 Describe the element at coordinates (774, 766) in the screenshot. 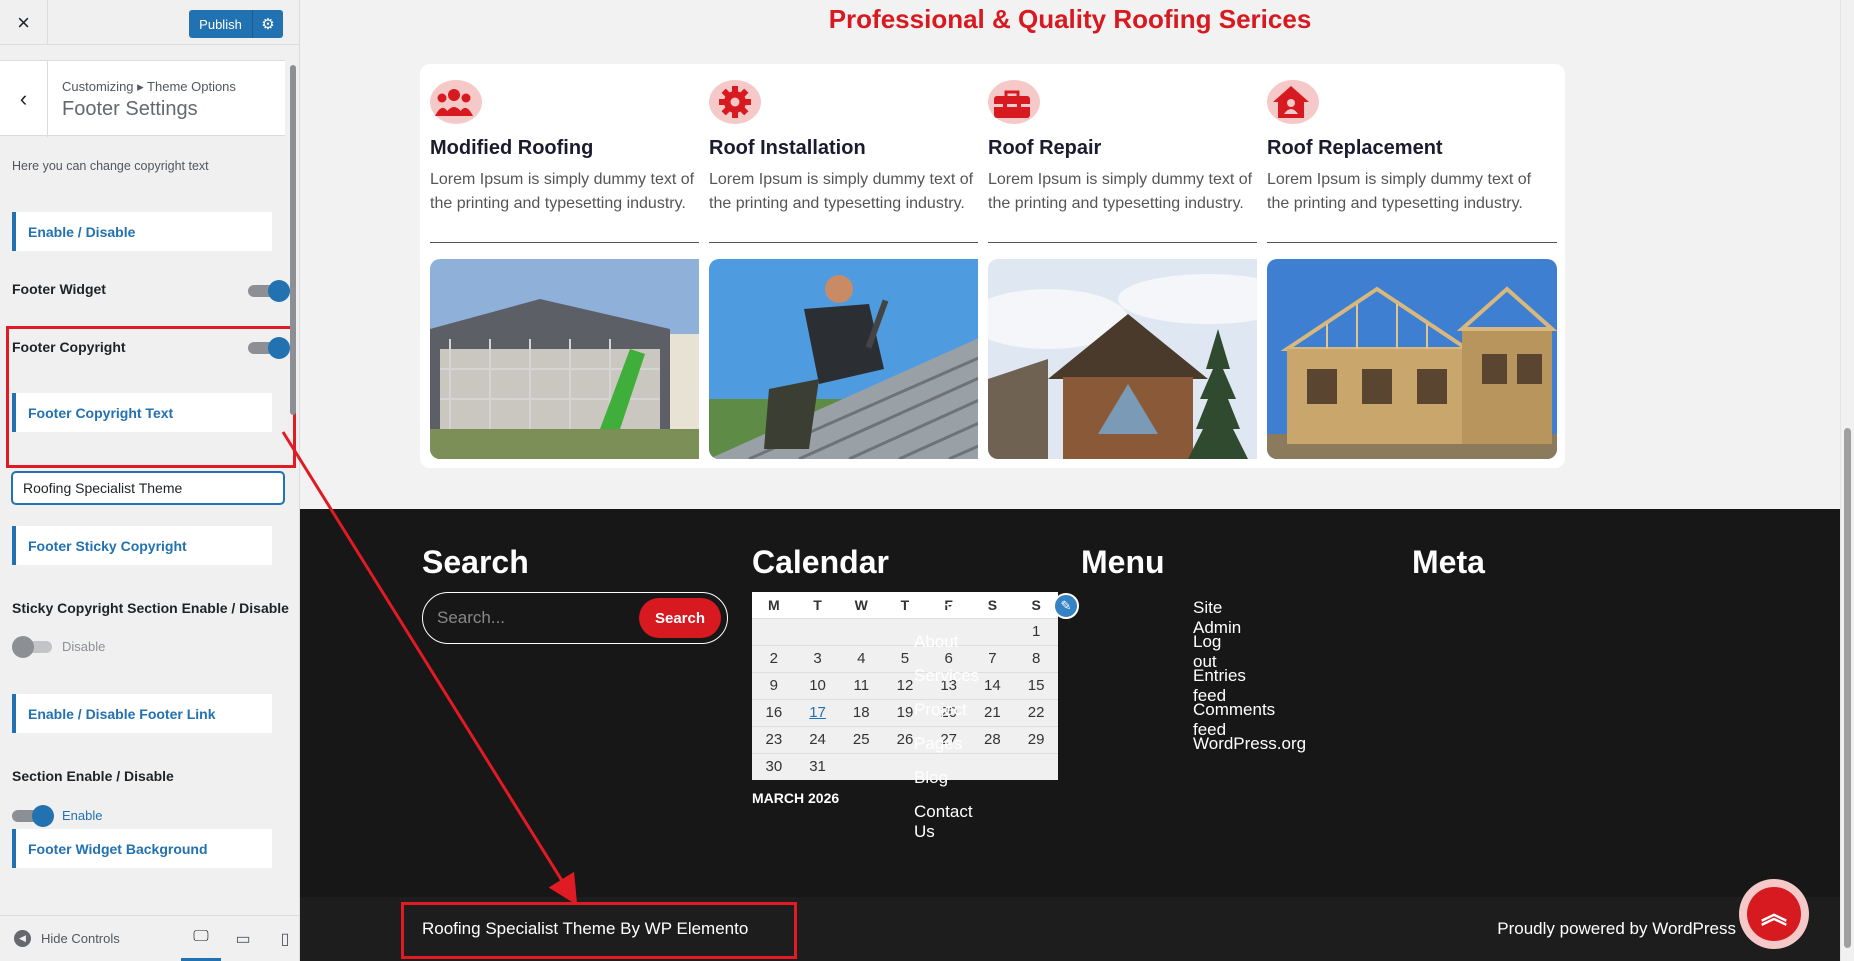

I see `calendar-day: 30` at that location.